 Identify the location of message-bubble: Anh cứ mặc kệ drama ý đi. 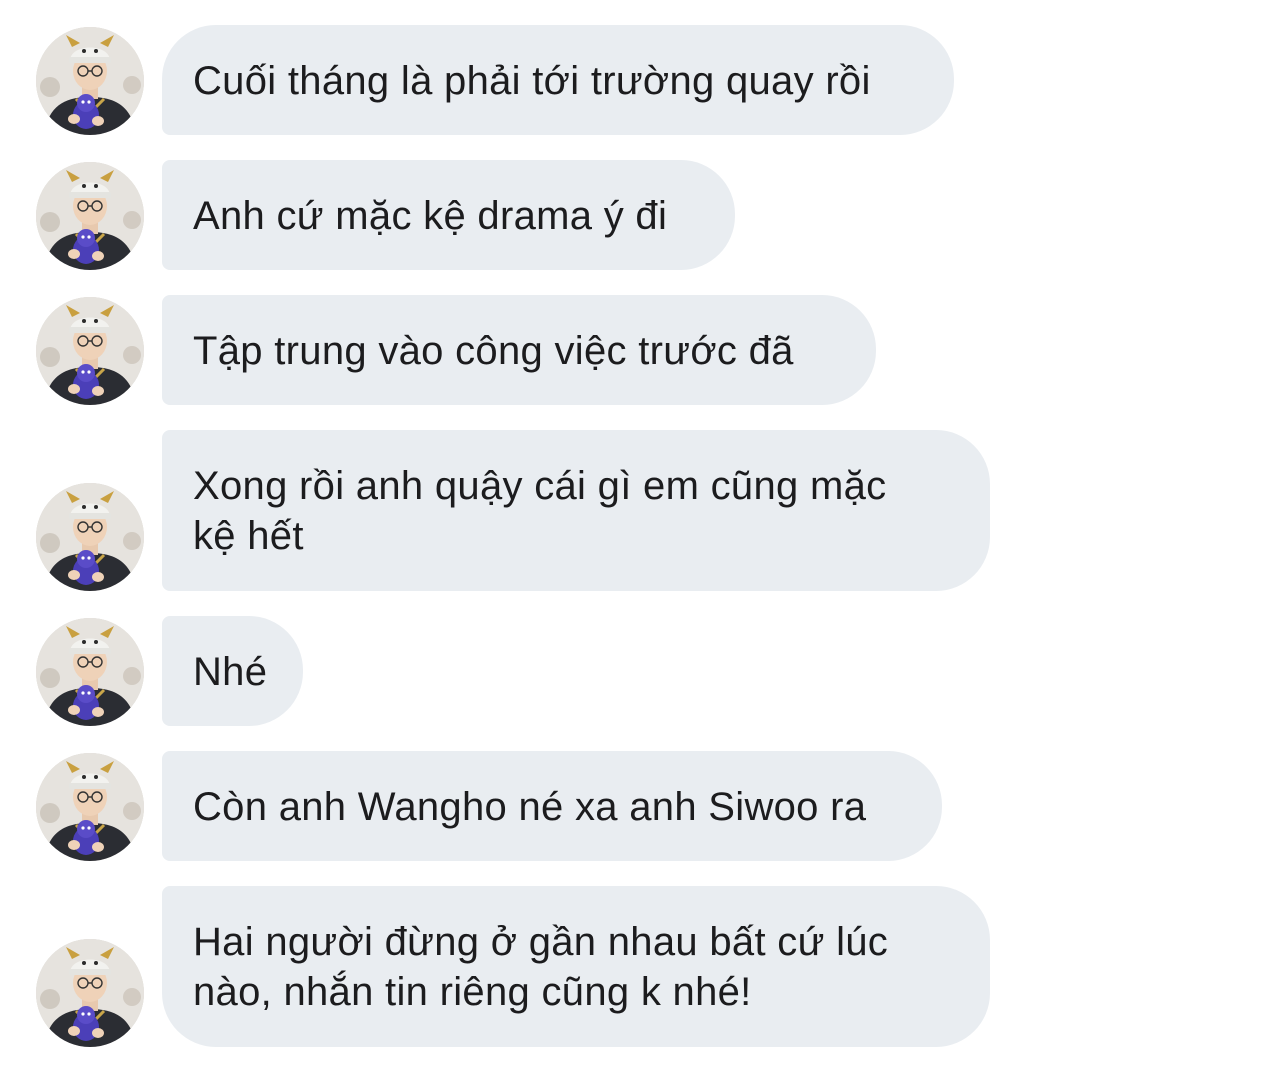
(448, 215).